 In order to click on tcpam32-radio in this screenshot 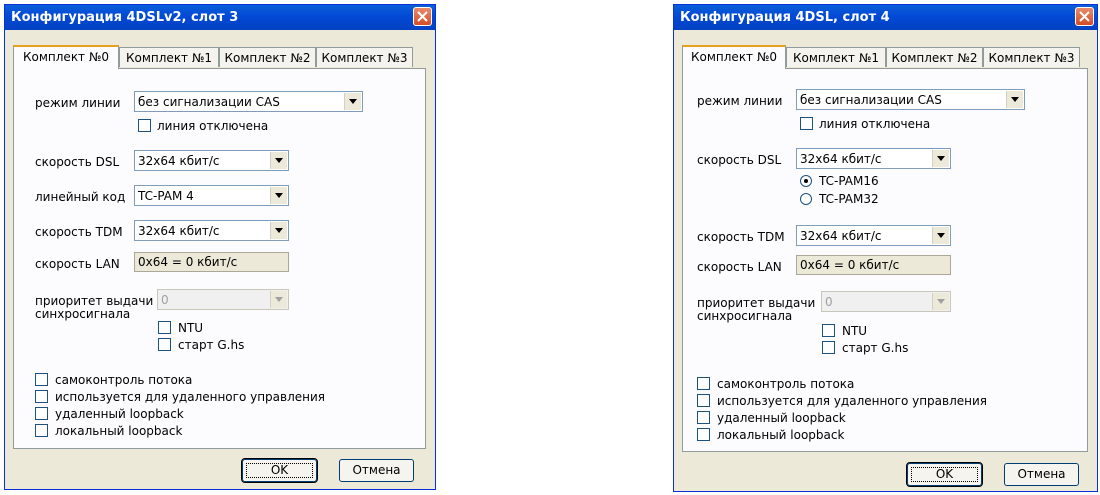, I will do `click(806, 199)`.